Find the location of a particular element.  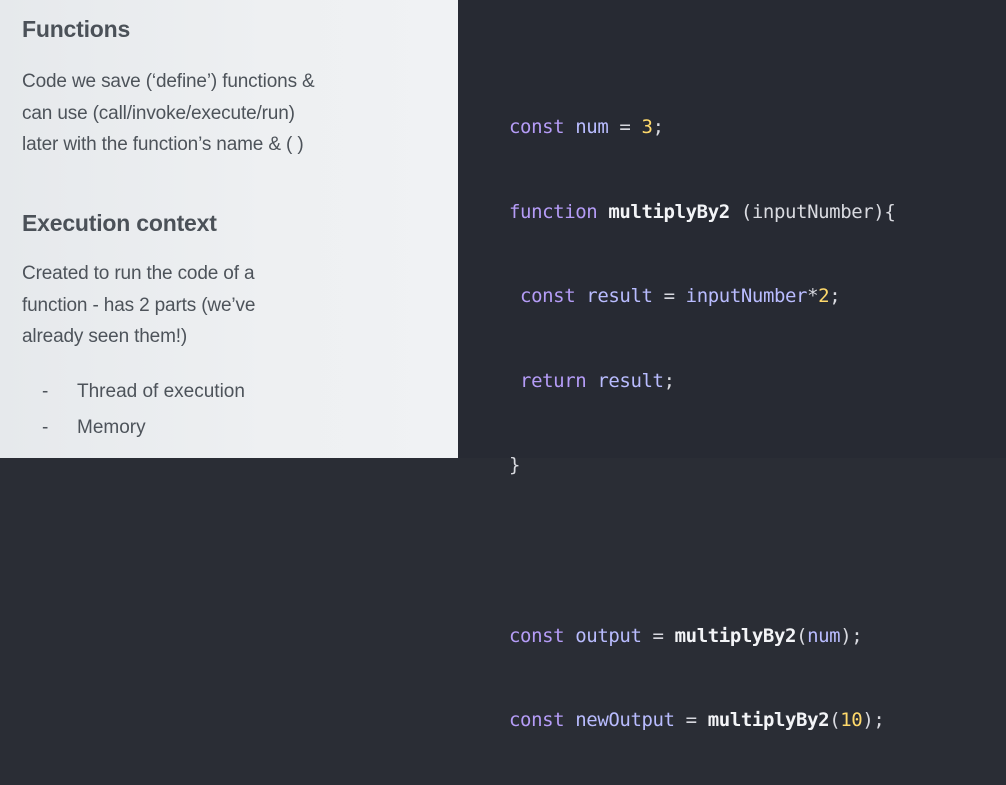

code-line-3: const result = inputNumber*2; is located at coordinates (702, 296).